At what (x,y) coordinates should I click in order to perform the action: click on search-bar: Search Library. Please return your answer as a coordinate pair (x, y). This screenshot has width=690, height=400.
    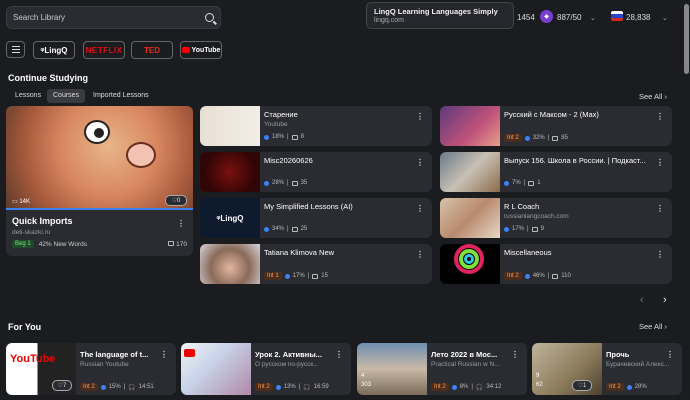
    Looking at the image, I should click on (113, 17).